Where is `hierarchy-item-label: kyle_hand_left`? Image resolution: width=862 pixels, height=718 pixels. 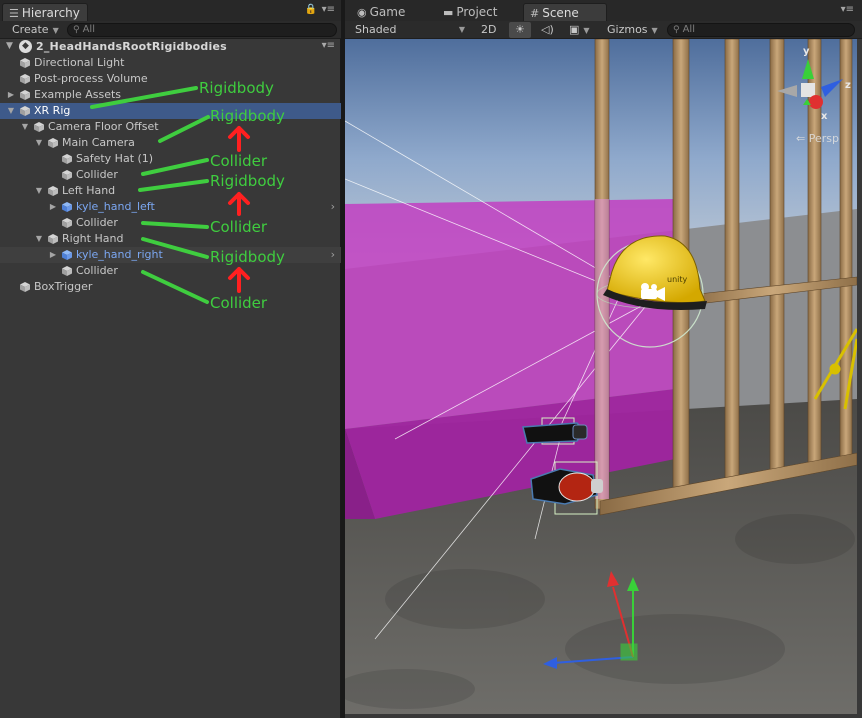 hierarchy-item-label: kyle_hand_left is located at coordinates (115, 206).